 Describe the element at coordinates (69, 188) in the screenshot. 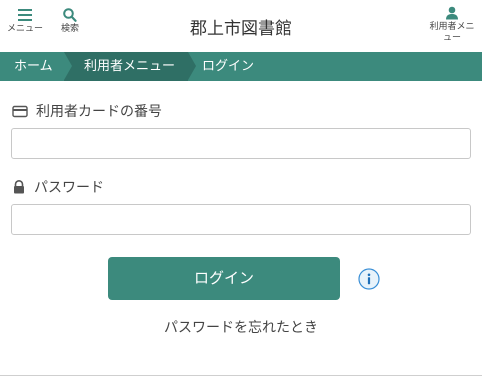

I see `password-label-text: パスワード` at that location.